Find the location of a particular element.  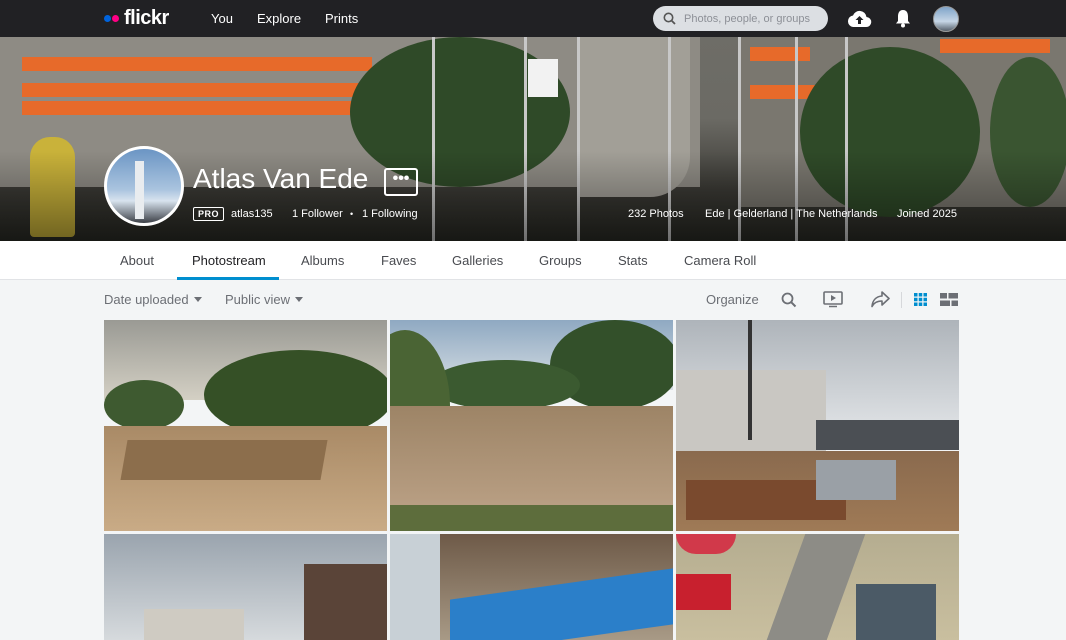

sort-label: Date uploaded is located at coordinates (146, 299).